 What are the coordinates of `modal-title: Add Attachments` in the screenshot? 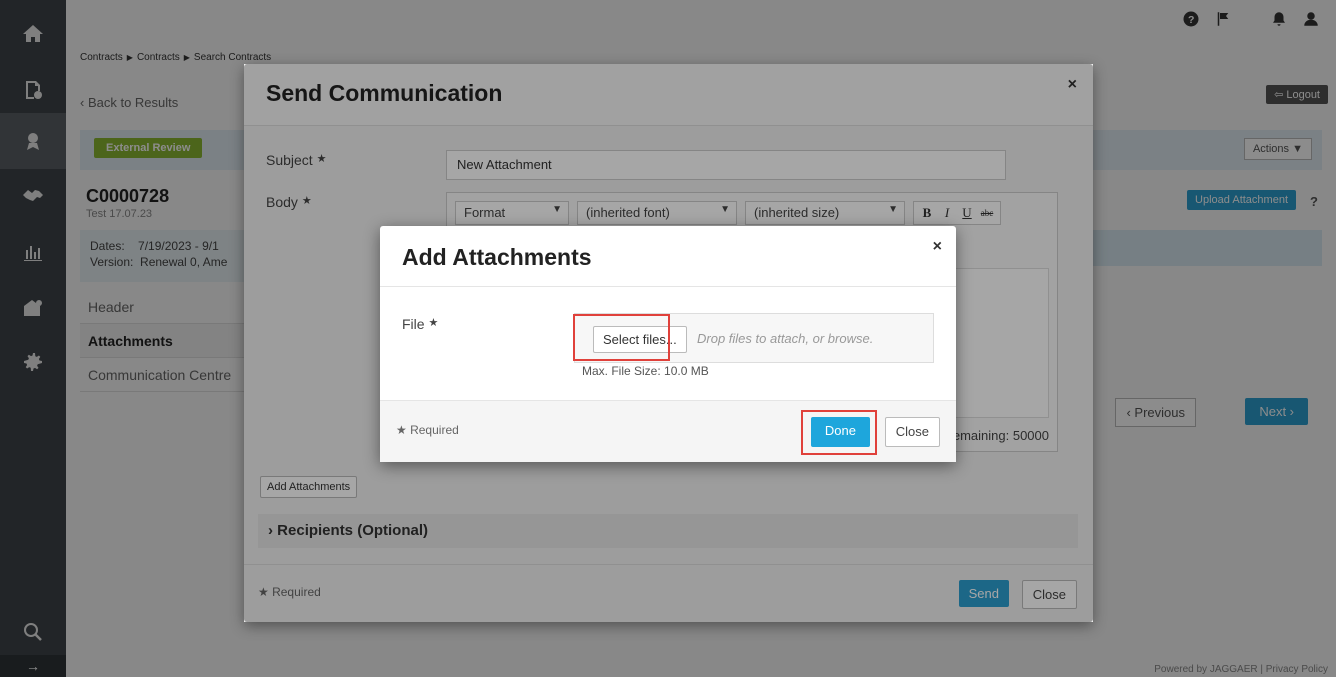 It's located at (497, 257).